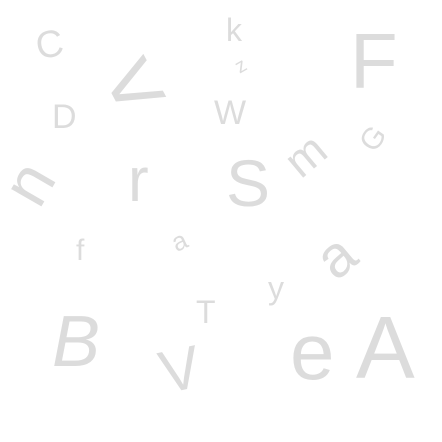 Image resolution: width=442 pixels, height=442 pixels. I want to click on captcha-char-z: z, so click(241, 66).